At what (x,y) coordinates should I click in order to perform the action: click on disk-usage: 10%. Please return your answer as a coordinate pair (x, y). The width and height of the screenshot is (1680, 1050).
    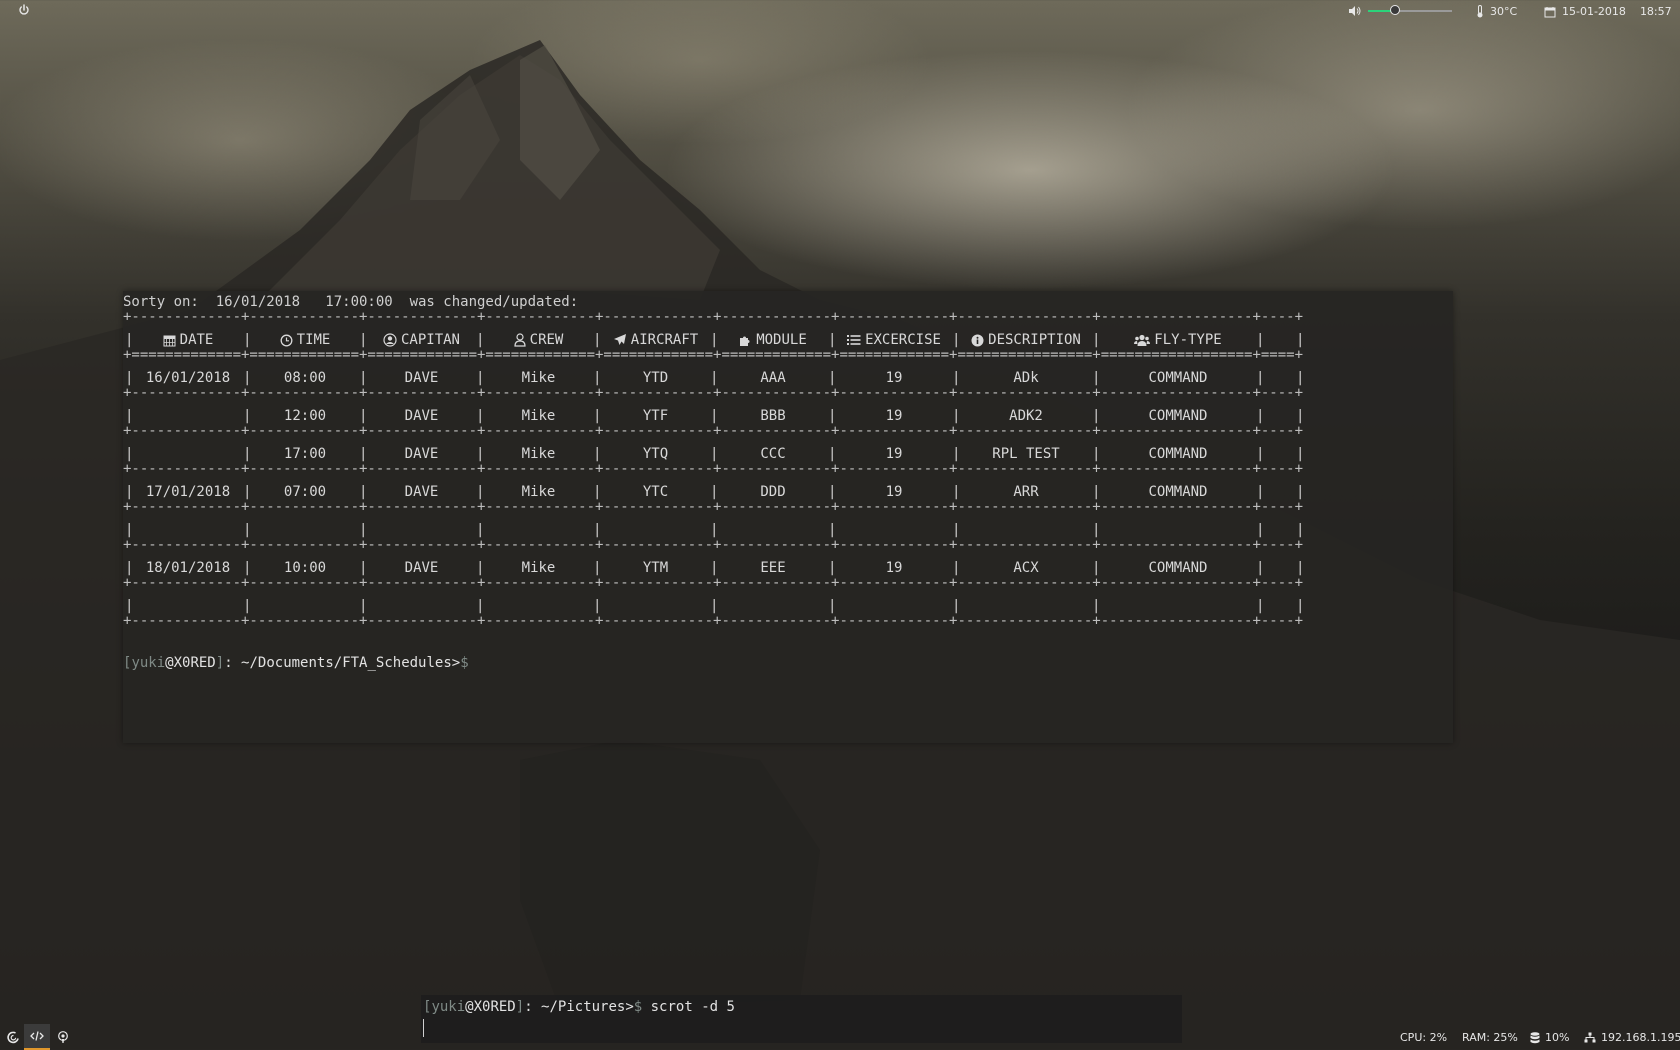
    Looking at the image, I should click on (1549, 1037).